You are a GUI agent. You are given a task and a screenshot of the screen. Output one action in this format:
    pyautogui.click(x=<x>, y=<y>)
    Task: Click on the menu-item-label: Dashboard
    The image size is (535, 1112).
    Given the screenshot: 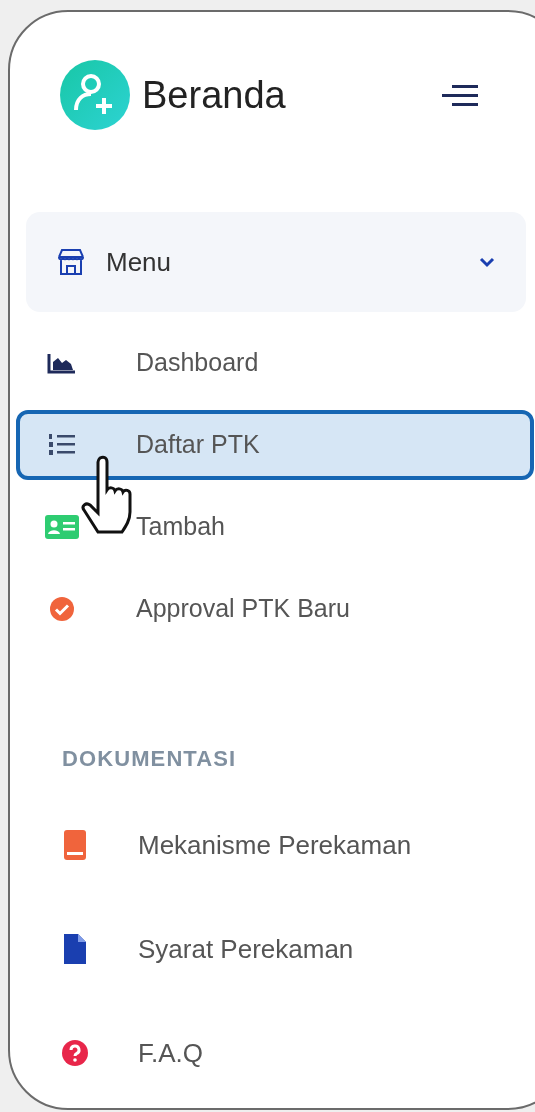 What is the action you would take?
    pyautogui.click(x=197, y=363)
    